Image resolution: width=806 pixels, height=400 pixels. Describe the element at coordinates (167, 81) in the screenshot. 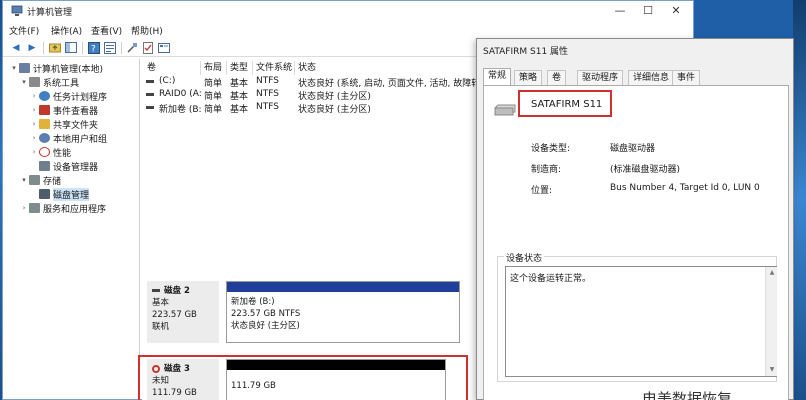

I see `volume-name: (C:)` at that location.